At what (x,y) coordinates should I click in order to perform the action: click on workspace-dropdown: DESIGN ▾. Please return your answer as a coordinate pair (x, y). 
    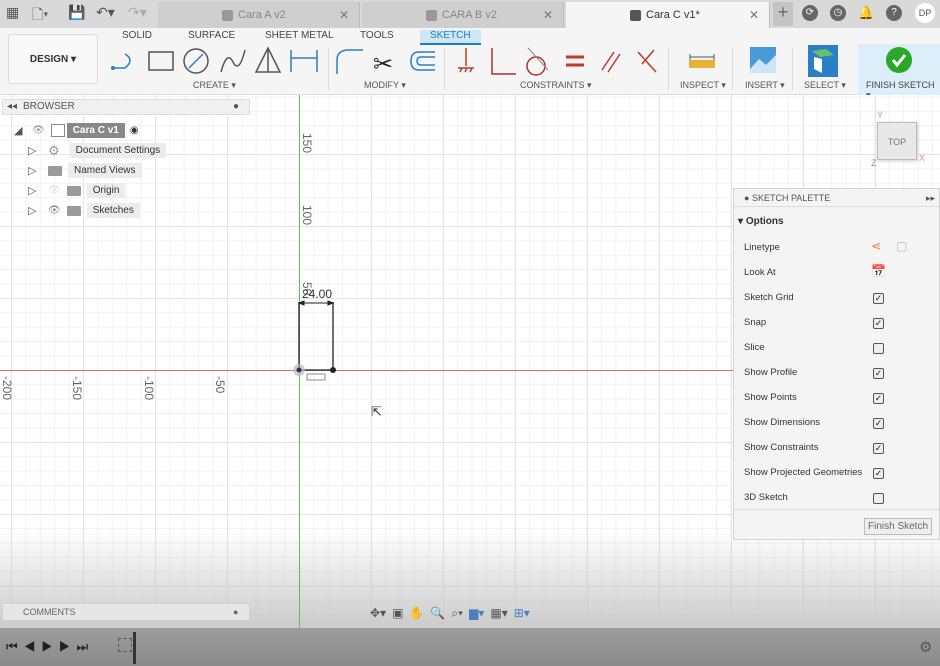
    Looking at the image, I should click on (53, 59).